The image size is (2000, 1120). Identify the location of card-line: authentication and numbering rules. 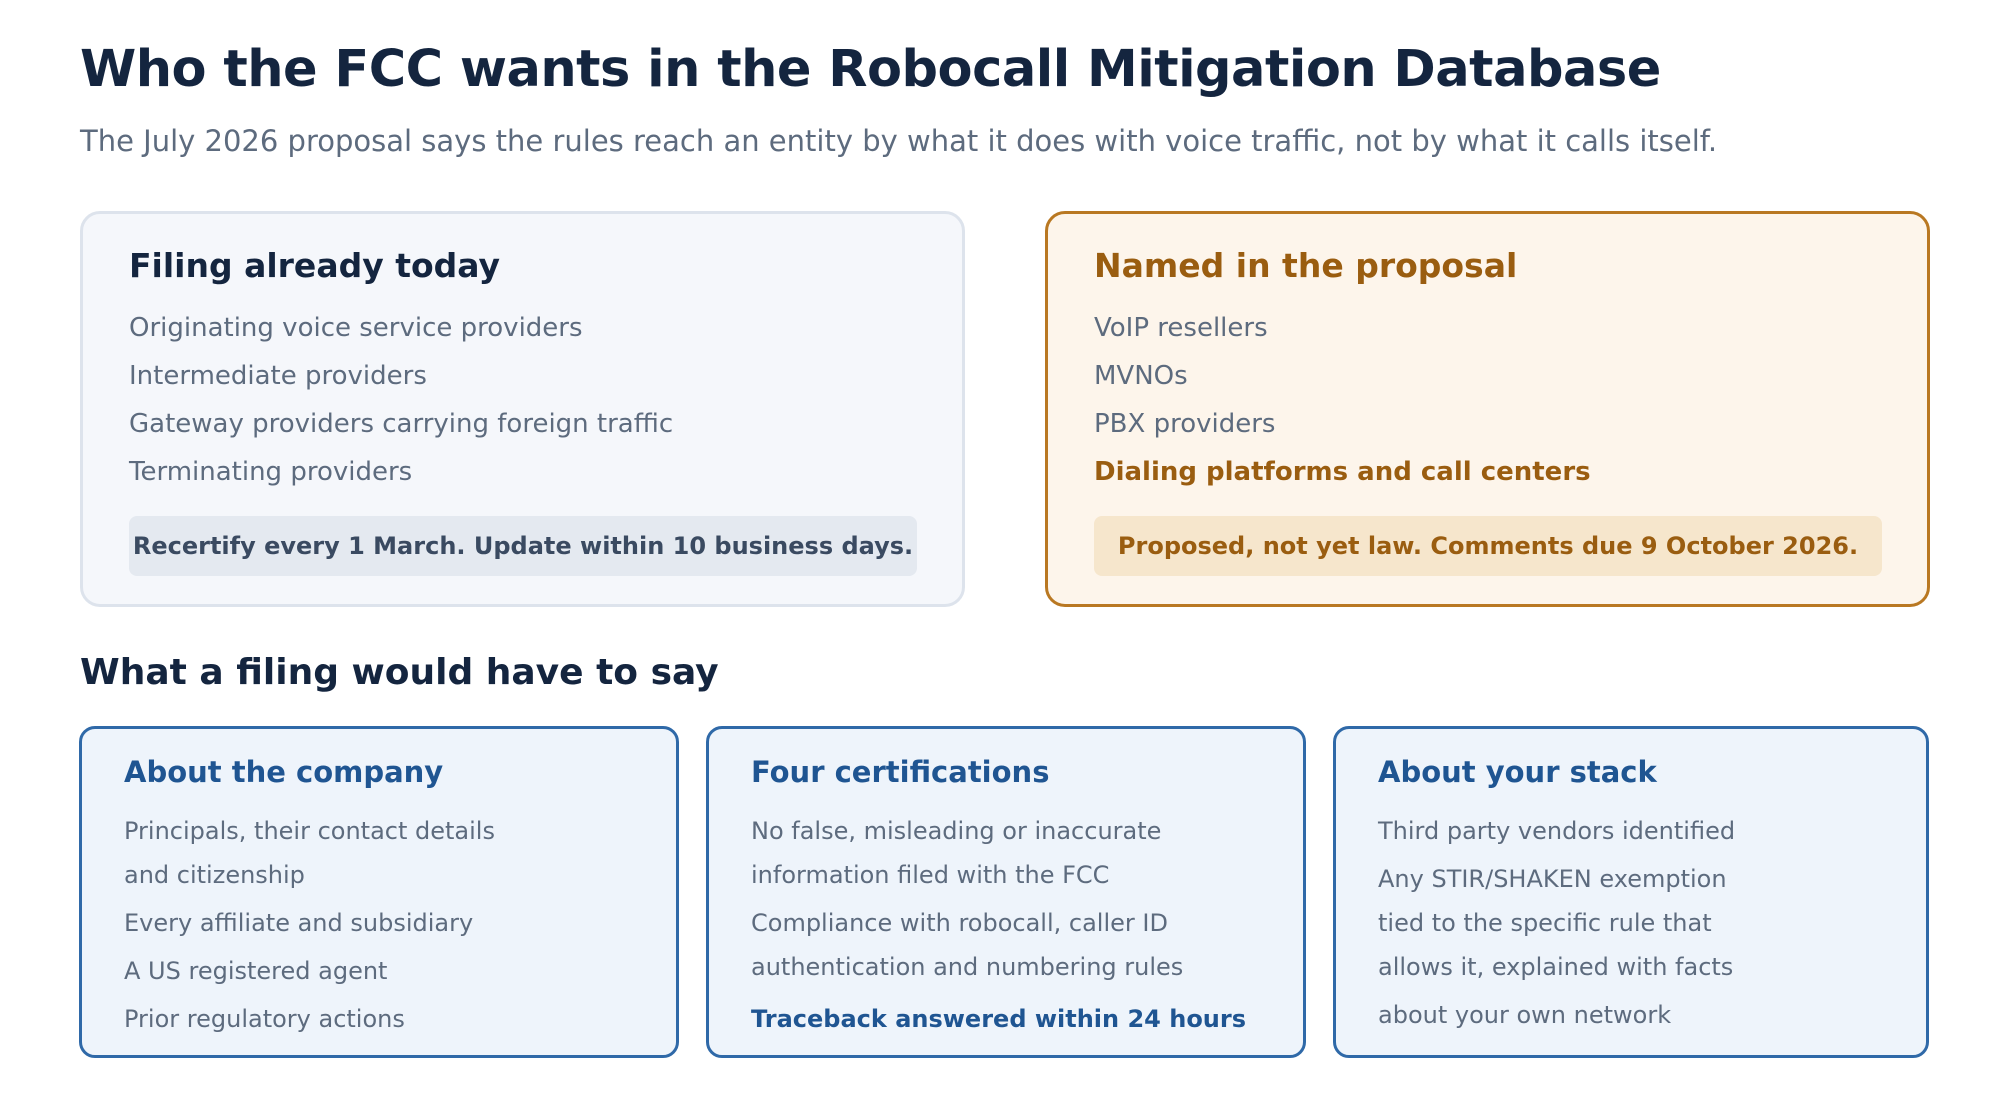
(967, 967).